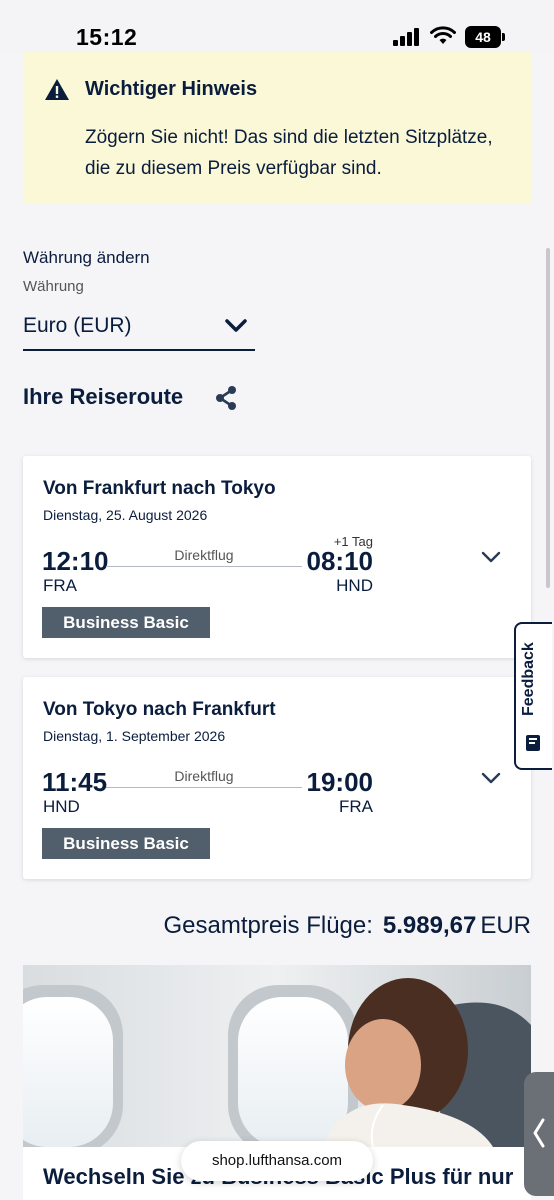 The width and height of the screenshot is (554, 1200). I want to click on side-panel-handle, so click(539, 1134).